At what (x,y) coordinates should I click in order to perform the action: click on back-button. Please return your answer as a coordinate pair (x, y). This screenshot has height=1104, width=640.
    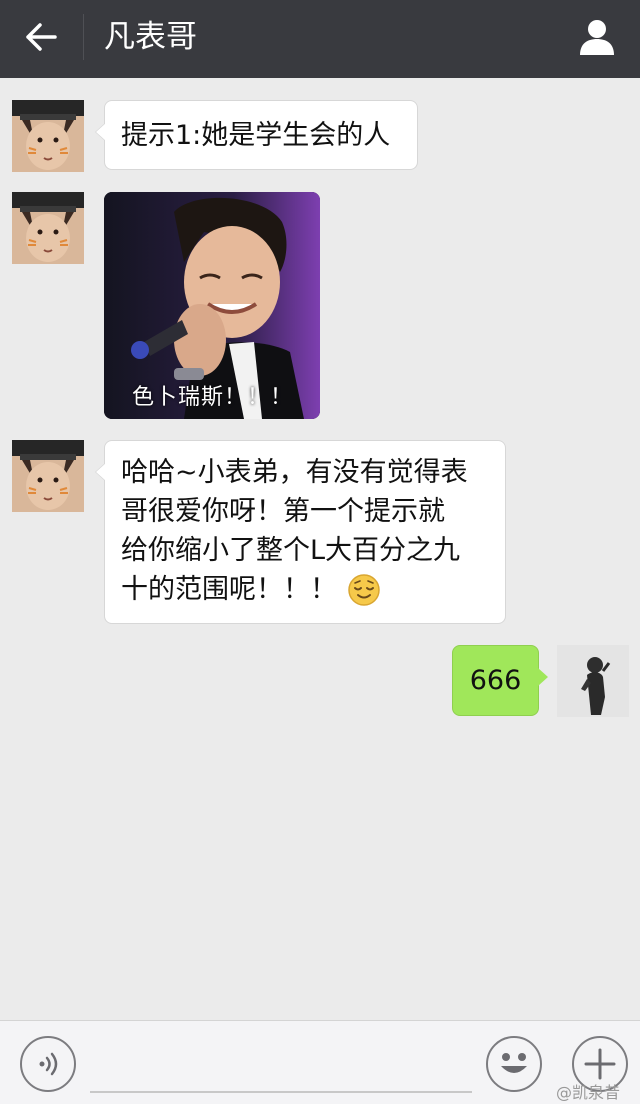
    Looking at the image, I should click on (41, 37).